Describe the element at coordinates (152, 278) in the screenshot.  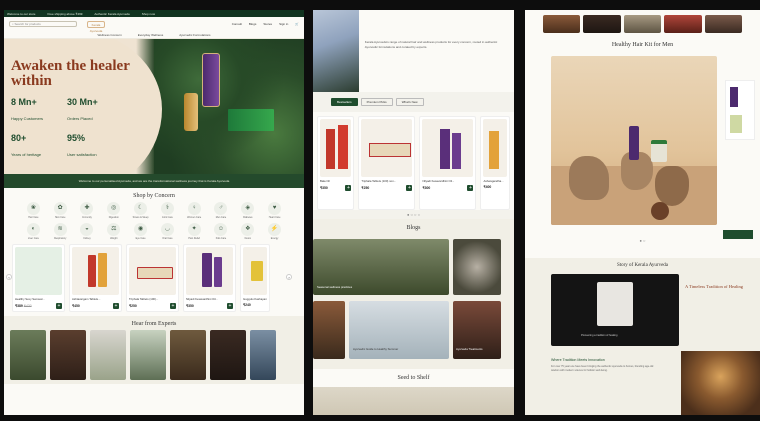
I see `product-card: Triphala Tablets (100)... ₹250 +` at that location.